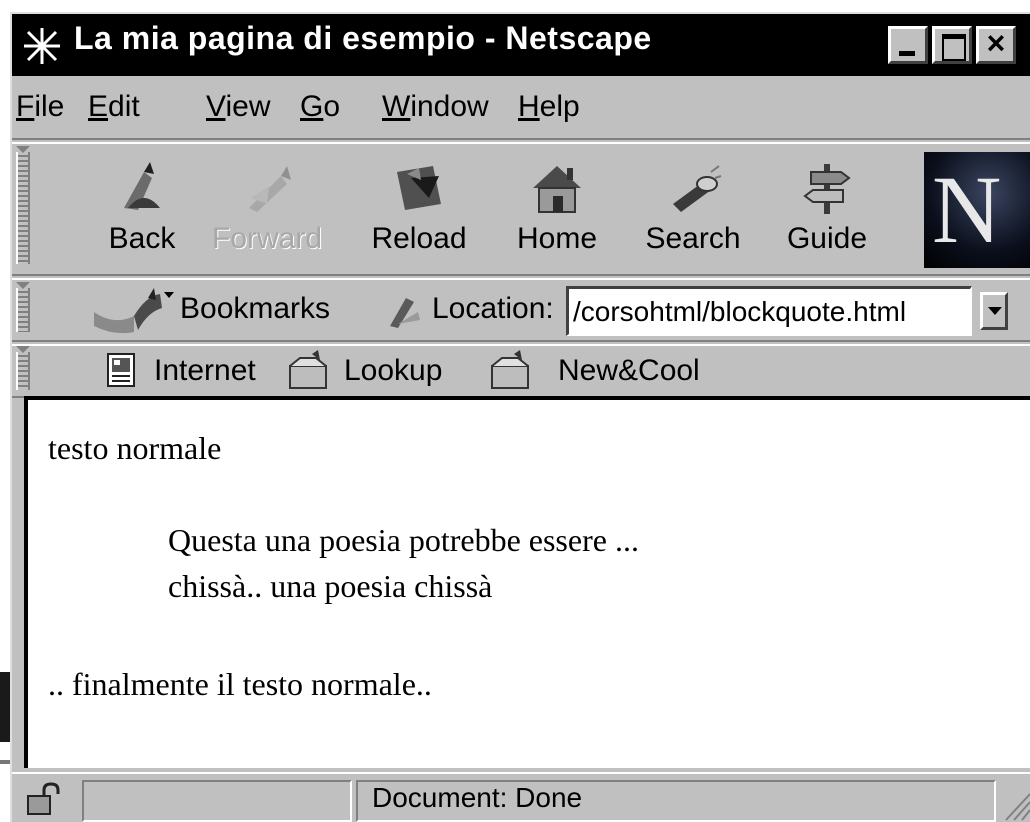  Describe the element at coordinates (121, 370) in the screenshot. I see `internet-page-icon` at that location.